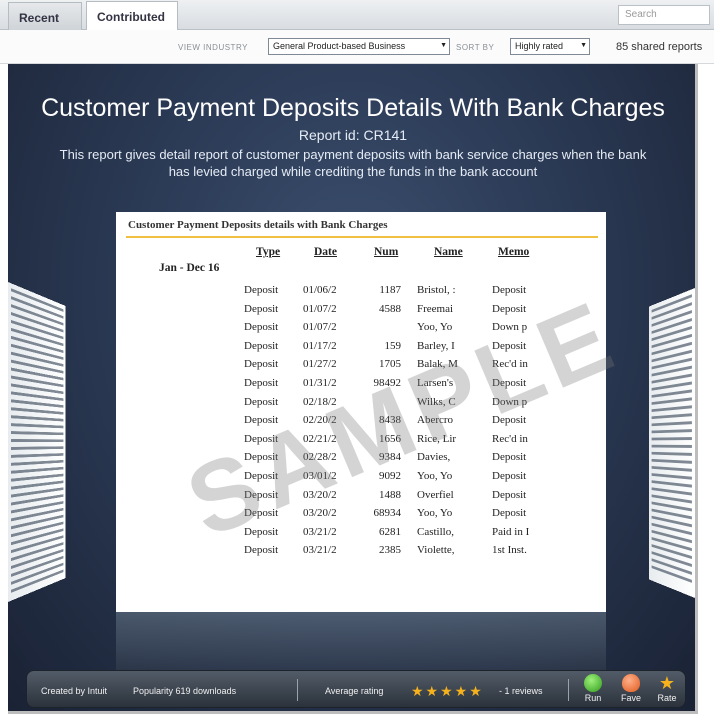 The height and width of the screenshot is (725, 714). I want to click on table-row: Deposit 03/01/2 9092 Yoo, Yo Deposit, so click(361, 477).